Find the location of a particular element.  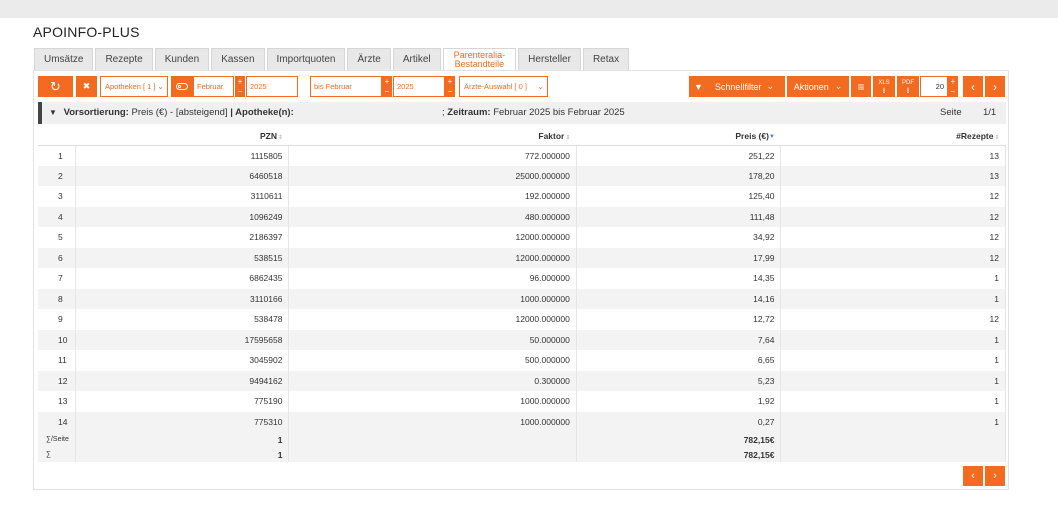

sum-rezepte is located at coordinates (893, 439).